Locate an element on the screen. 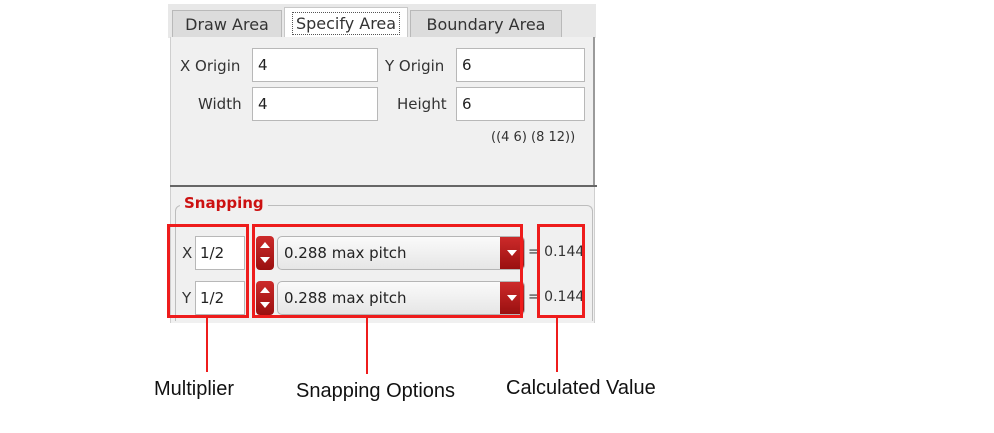 The width and height of the screenshot is (994, 433). snapping-options-highlight-box is located at coordinates (387, 271).